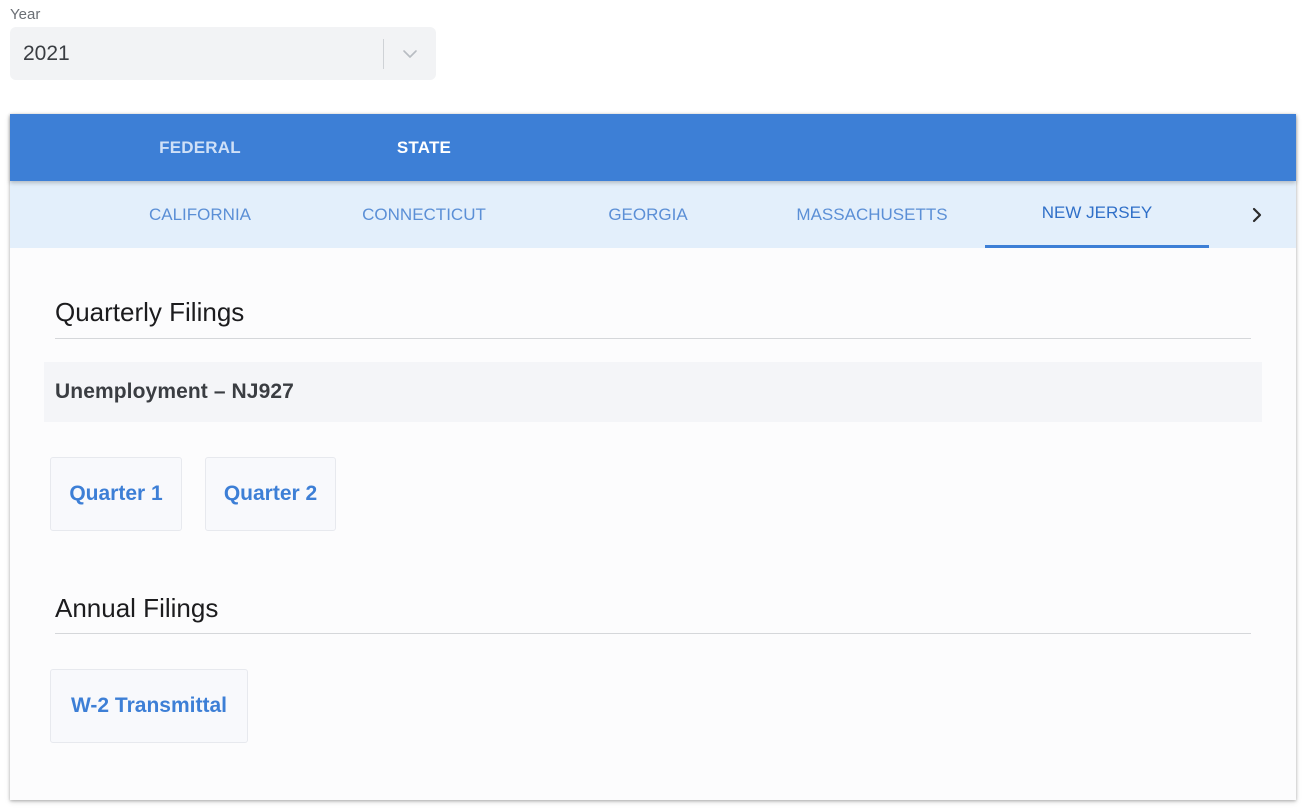  What do you see at coordinates (648, 214) in the screenshot?
I see `tab-georgia: GEORGIA` at bounding box center [648, 214].